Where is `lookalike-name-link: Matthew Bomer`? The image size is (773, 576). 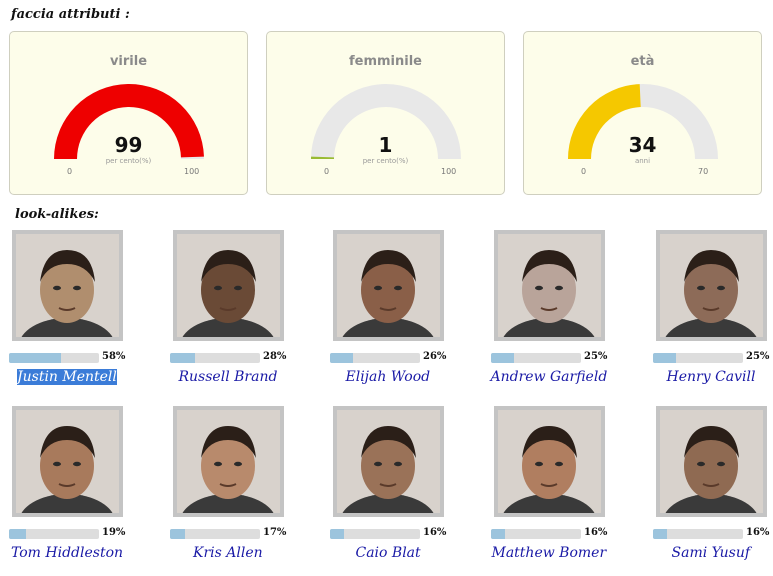
lookalike-name-link: Matthew Bomer is located at coordinates (549, 553).